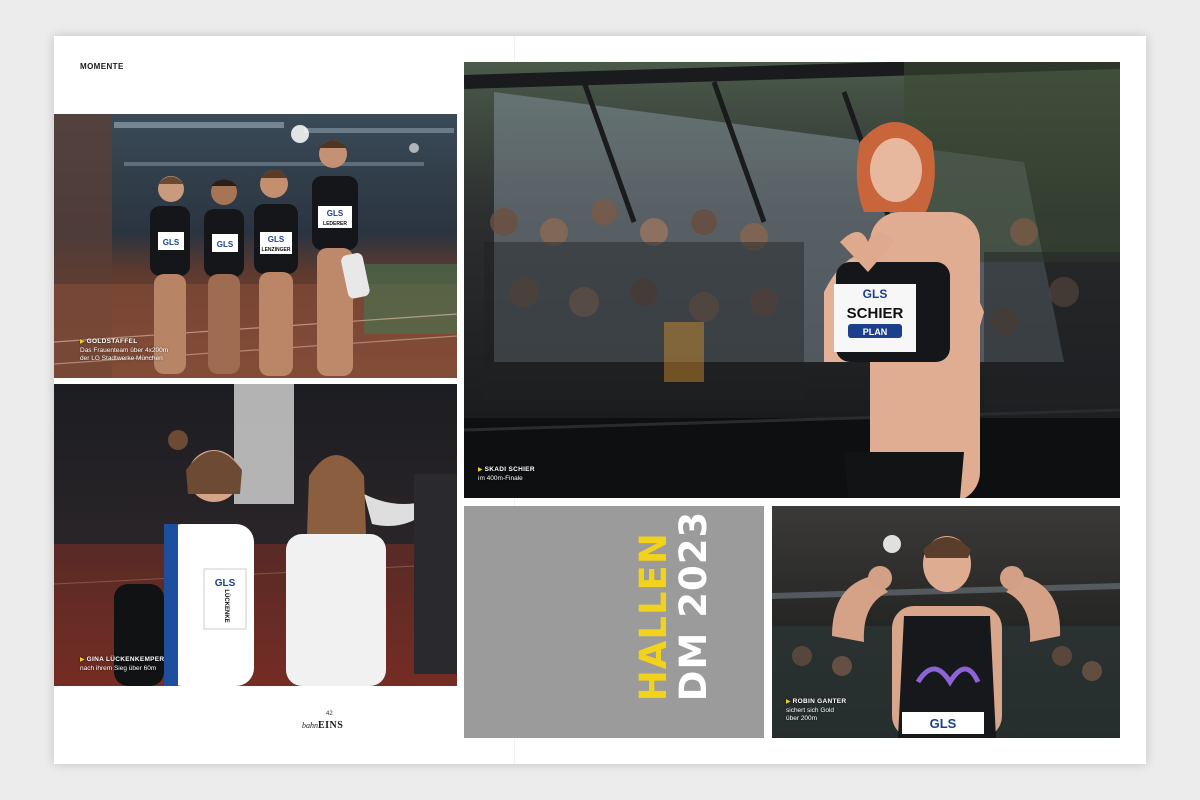 The image size is (1200, 800). Describe the element at coordinates (802, 718) in the screenshot. I see `caption-robin-line2: über 200m` at that location.